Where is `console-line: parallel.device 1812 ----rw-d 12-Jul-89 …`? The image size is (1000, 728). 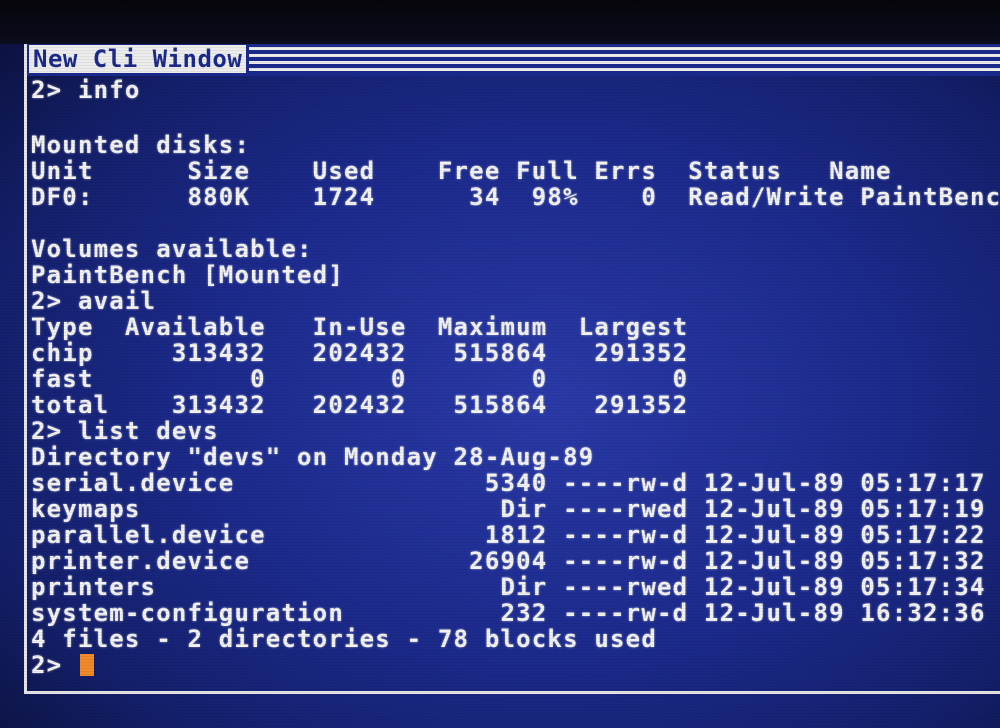
console-line: parallel.device 1812 ----rw-d 12-Jul-89 … is located at coordinates (508, 535).